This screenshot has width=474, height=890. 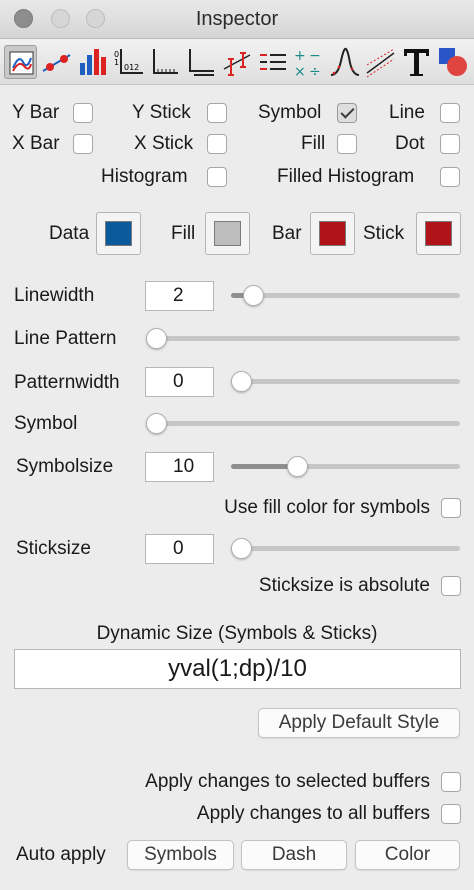 What do you see at coordinates (56, 62) in the screenshot?
I see `line-symbol-icon` at bounding box center [56, 62].